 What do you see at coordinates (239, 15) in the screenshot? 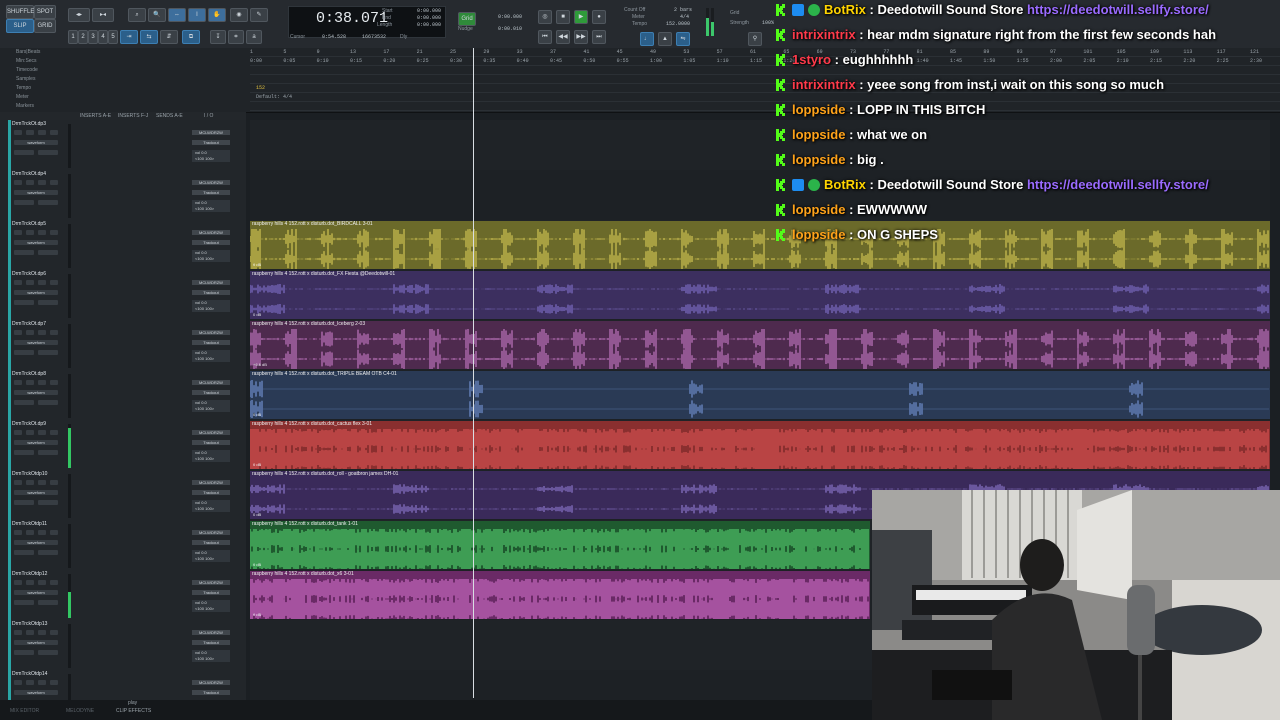
I see `scrubber-tool-icon: ◉` at bounding box center [239, 15].